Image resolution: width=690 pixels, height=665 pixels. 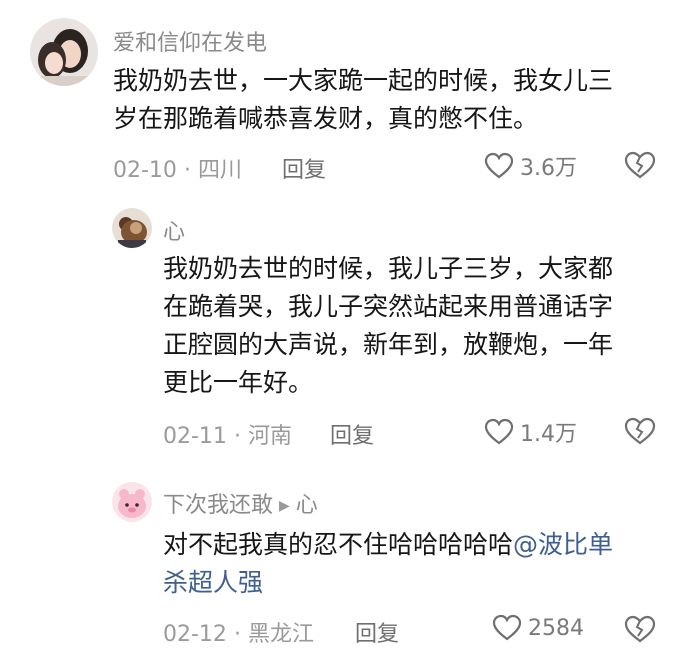 I want to click on comment-text: 对不起我真的忍不住哈哈哈哈哈@波比单 杀超人强, so click(x=388, y=564).